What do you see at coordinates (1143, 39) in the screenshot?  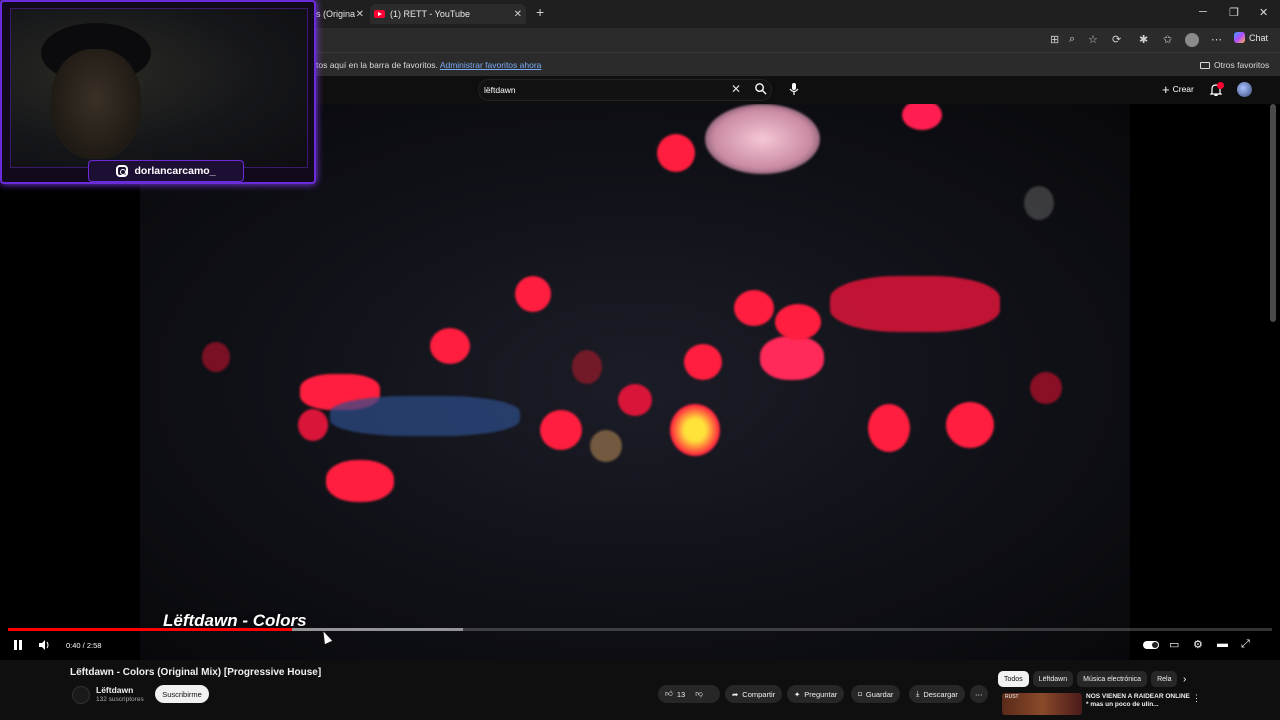 I see `extensions-icon: ✱` at bounding box center [1143, 39].